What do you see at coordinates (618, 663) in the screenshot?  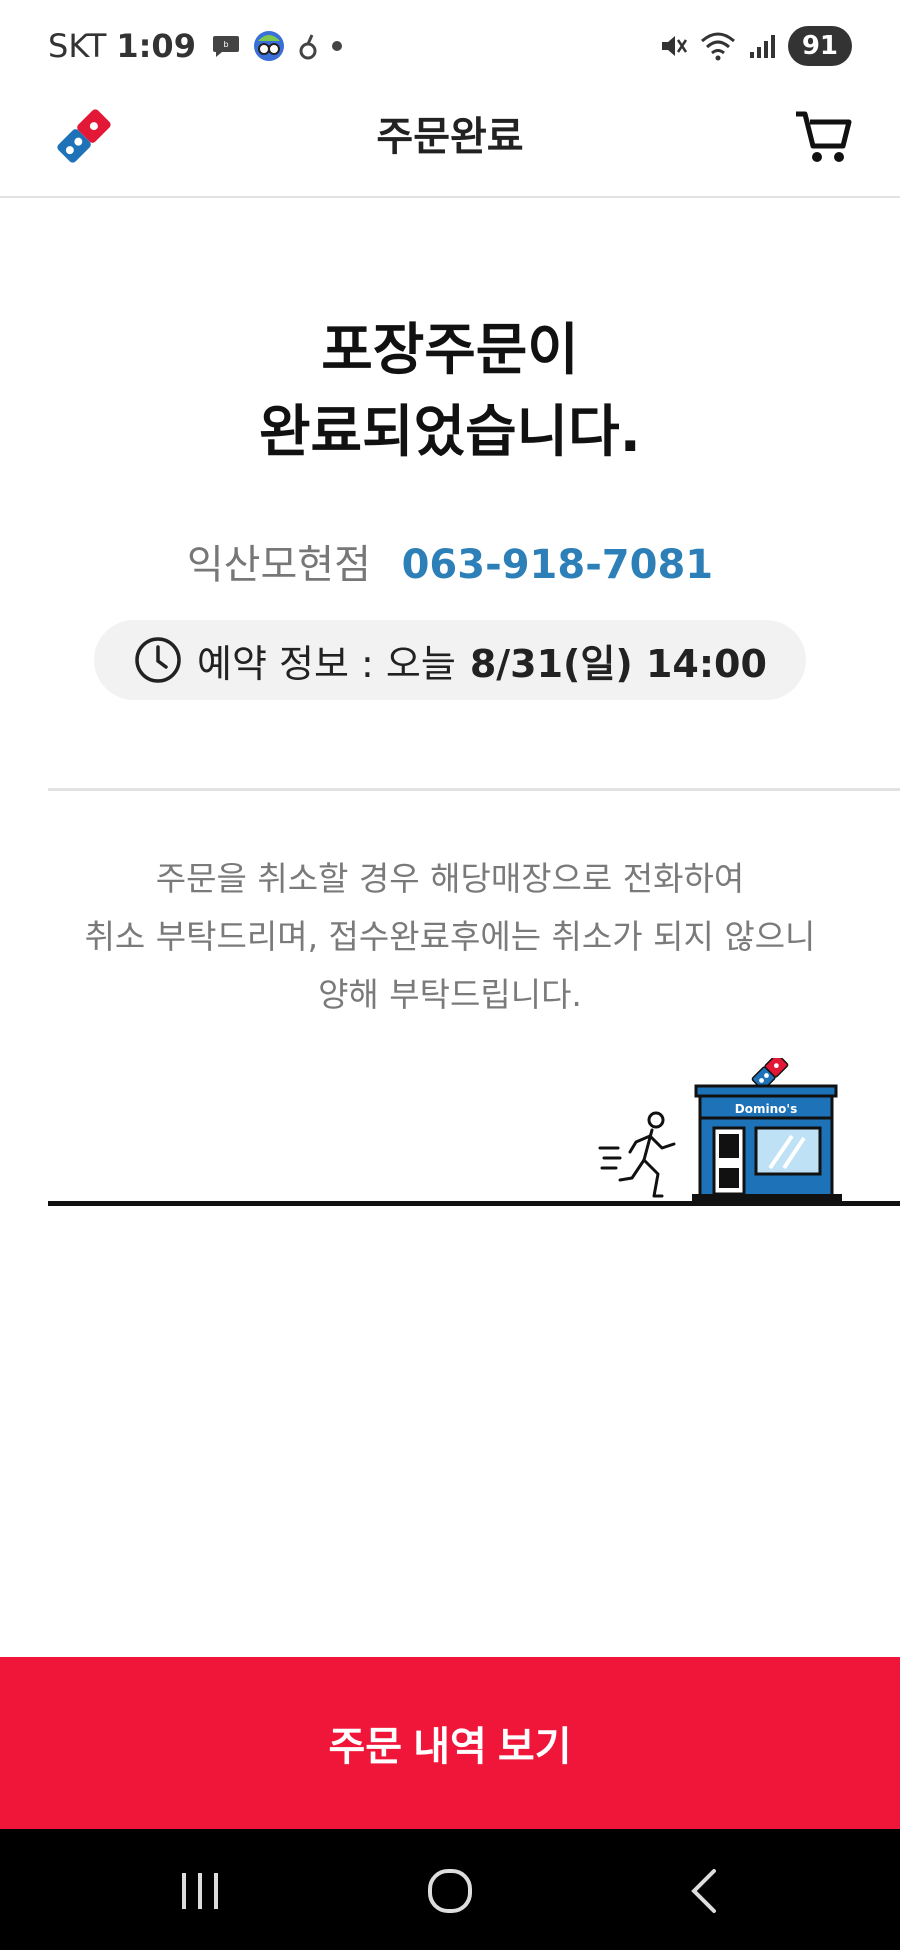 I see `reservation-datetime: 8/31(일) 14:00` at bounding box center [618, 663].